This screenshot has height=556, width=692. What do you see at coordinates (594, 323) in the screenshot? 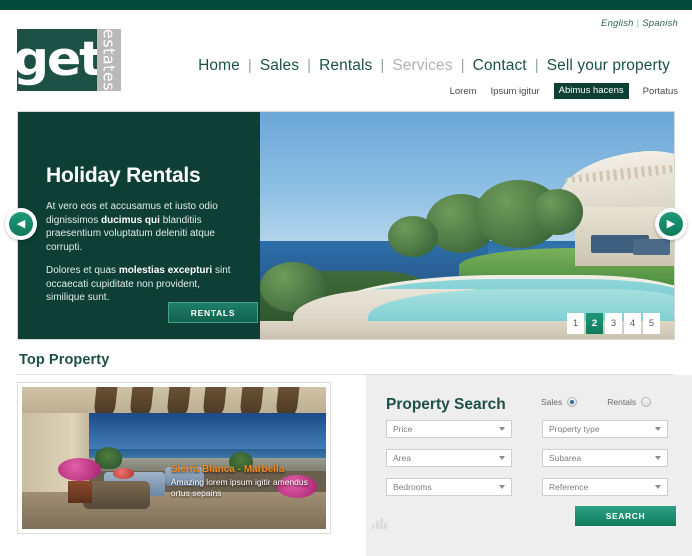
I see `hero-page-2: 2` at bounding box center [594, 323].